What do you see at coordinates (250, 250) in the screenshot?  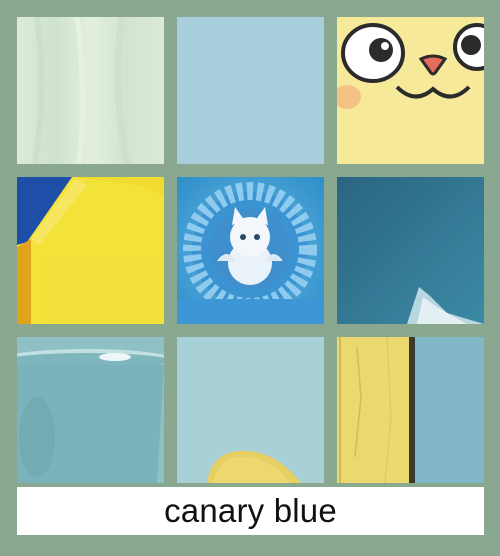 I see `white-cat-flower-wreath-image` at bounding box center [250, 250].